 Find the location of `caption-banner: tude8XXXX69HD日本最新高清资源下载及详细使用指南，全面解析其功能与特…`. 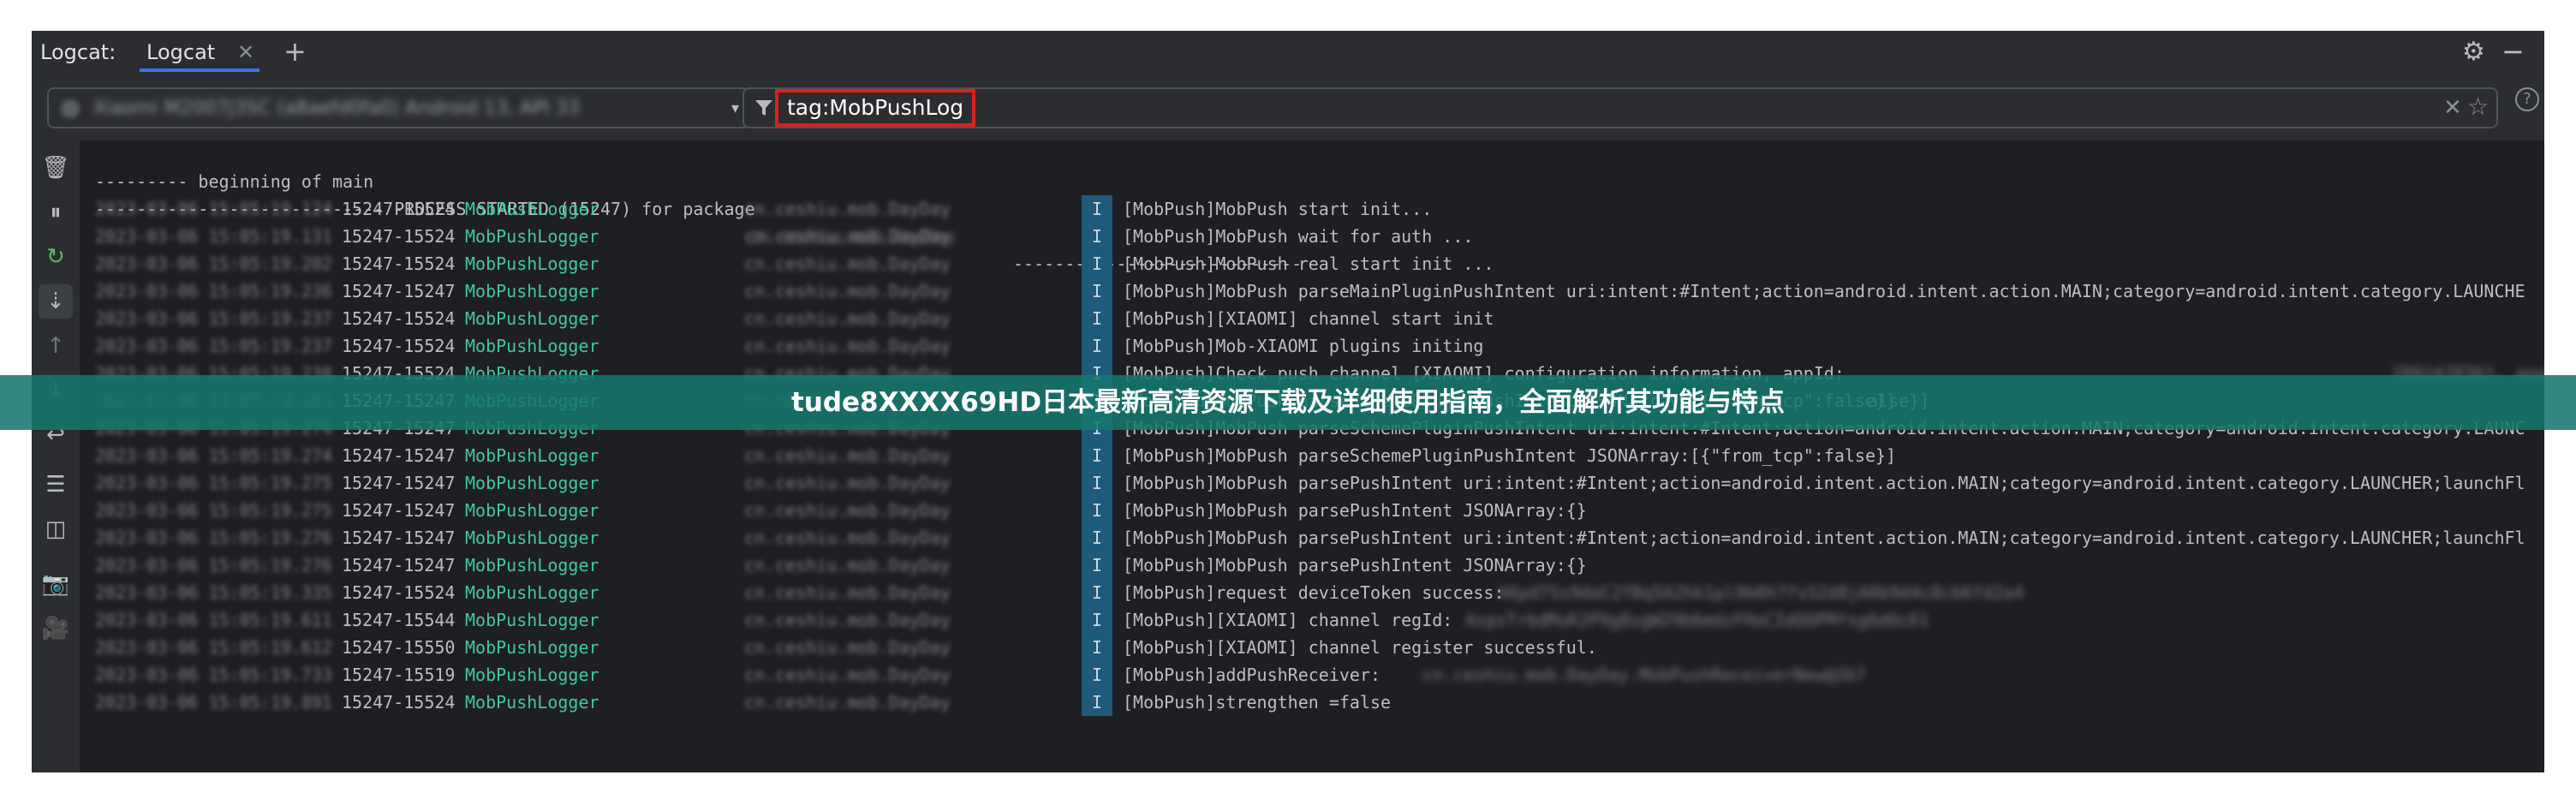

caption-banner: tude8XXXX69HD日本最新高清资源下载及详细使用指南，全面解析其功能与特… is located at coordinates (1288, 402).